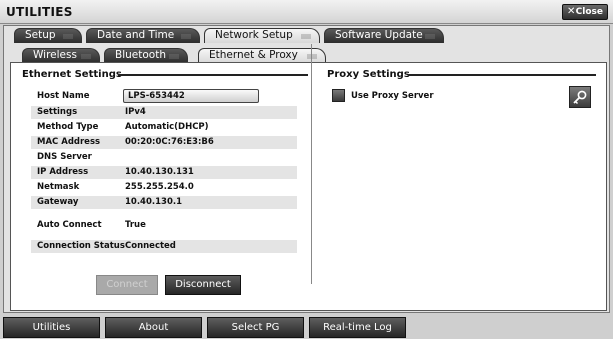 This screenshot has width=613, height=339. I want to click on subtab-bluetooth: Bluetooth, so click(146, 55).